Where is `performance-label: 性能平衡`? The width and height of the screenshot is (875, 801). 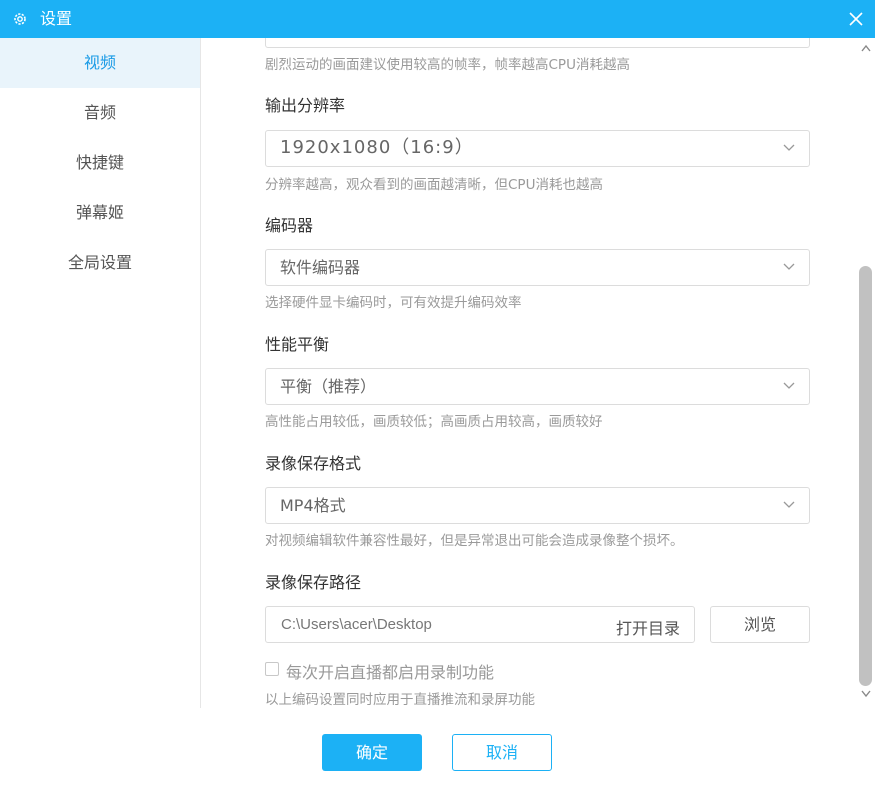
performance-label: 性能平衡 is located at coordinates (297, 344).